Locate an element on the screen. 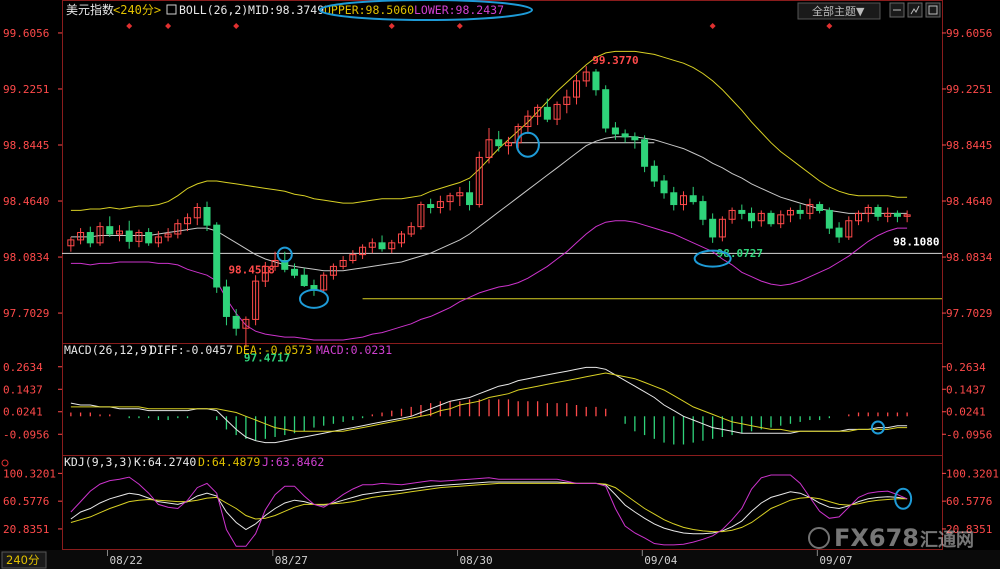 This screenshot has height=569, width=1000. kdj-d-line is located at coordinates (489, 507).